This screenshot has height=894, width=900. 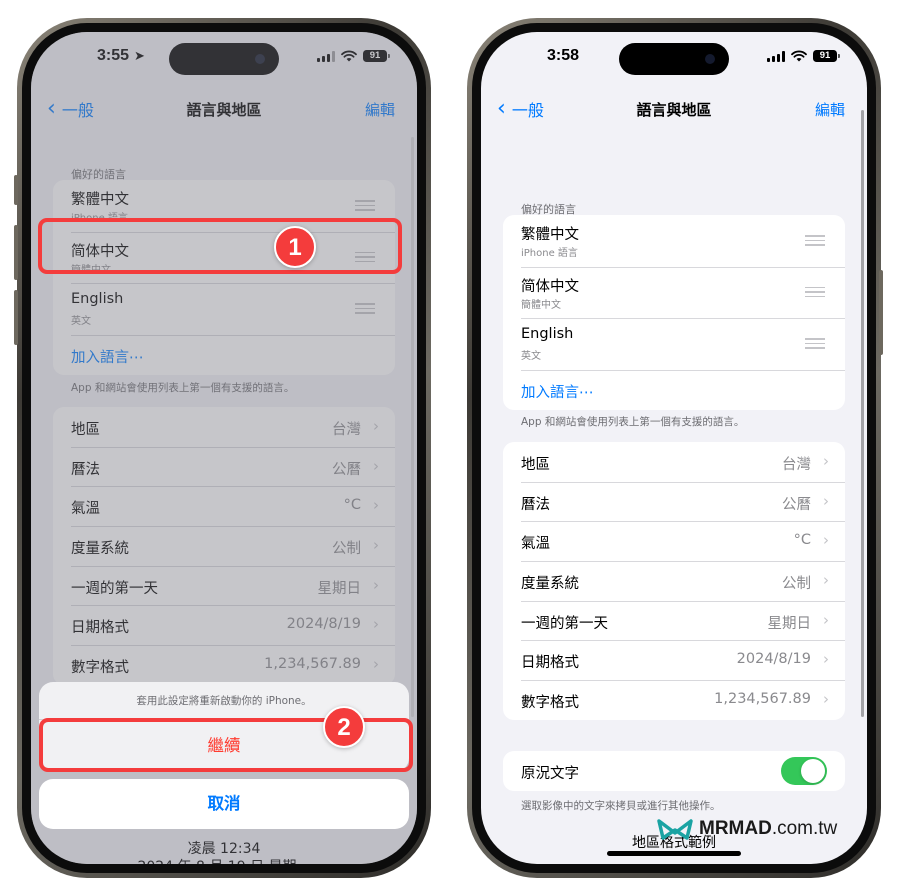 What do you see at coordinates (675, 829) in the screenshot?
I see `mrmad-logo-icon` at bounding box center [675, 829].